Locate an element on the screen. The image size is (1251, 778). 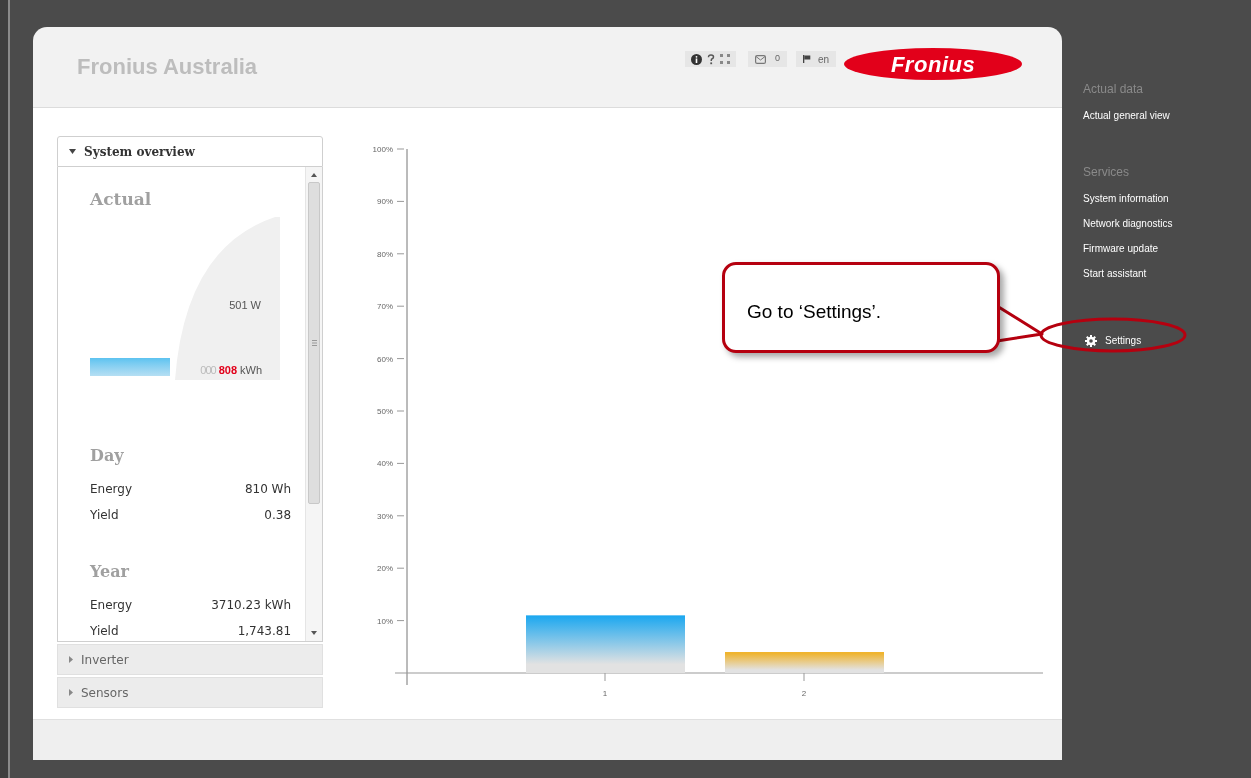
tick-label: 90% is located at coordinates (385, 202).